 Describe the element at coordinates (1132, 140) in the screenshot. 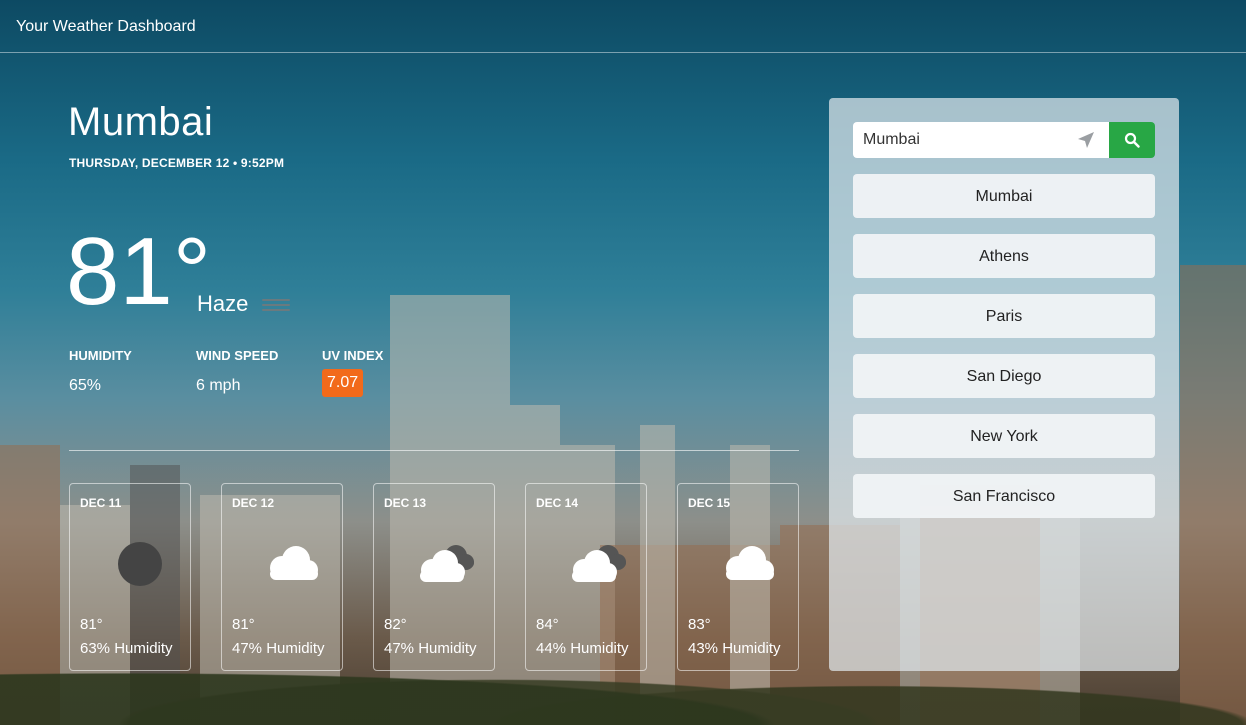

I see `search-button` at that location.